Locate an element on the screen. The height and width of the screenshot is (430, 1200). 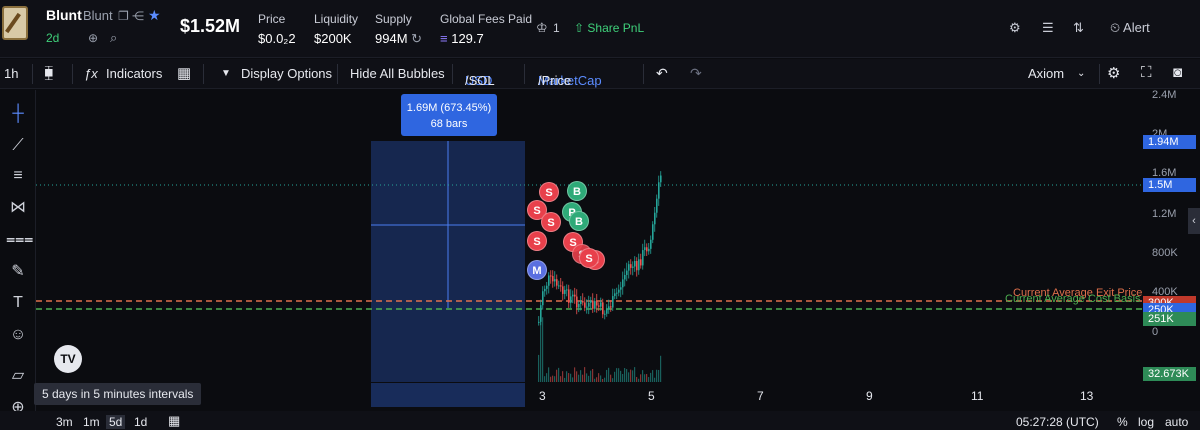
measure-change: 1.69M (673.45%) is located at coordinates (449, 108).